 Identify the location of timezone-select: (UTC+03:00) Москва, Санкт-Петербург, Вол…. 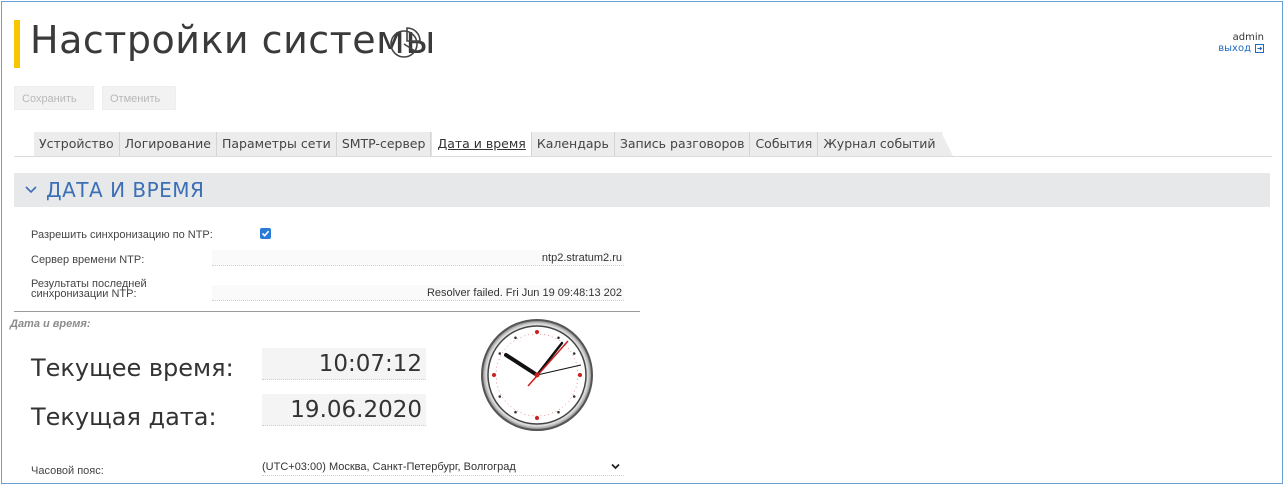
(443, 467).